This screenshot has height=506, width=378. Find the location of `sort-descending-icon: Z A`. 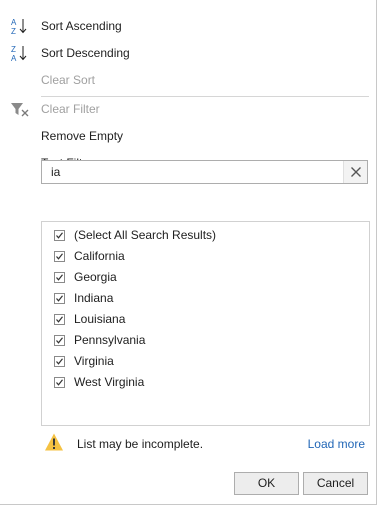

sort-descending-icon: Z A is located at coordinates (19, 53).